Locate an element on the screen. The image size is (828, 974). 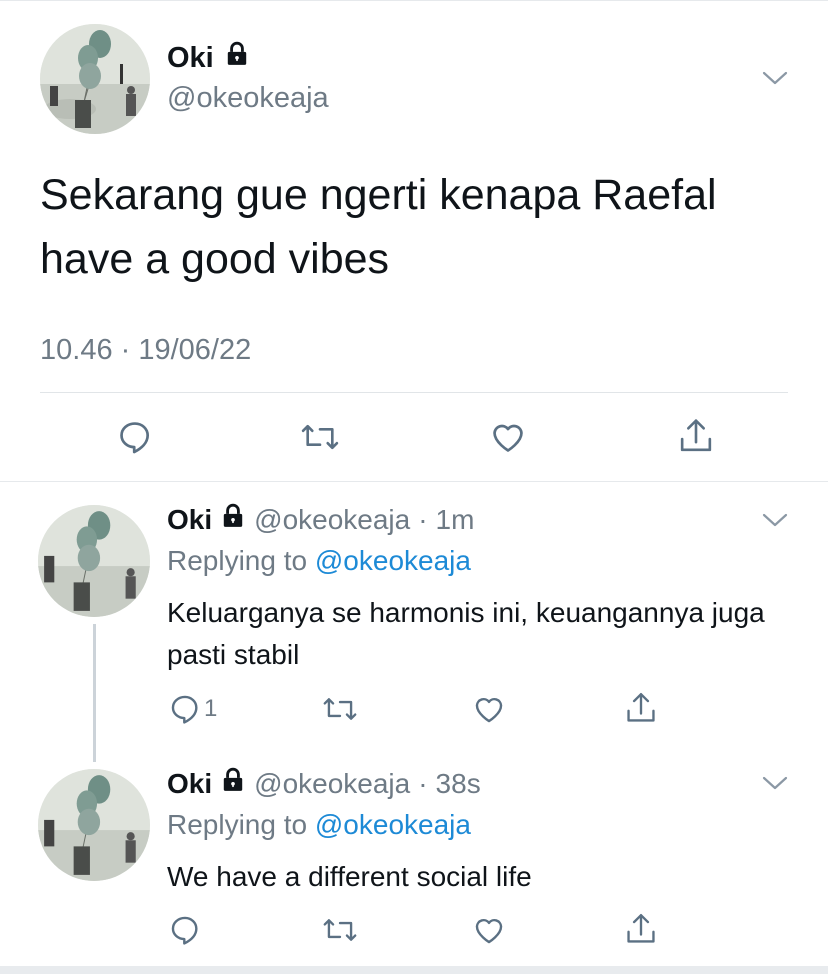
author-name-row: Oki is located at coordinates (208, 58).